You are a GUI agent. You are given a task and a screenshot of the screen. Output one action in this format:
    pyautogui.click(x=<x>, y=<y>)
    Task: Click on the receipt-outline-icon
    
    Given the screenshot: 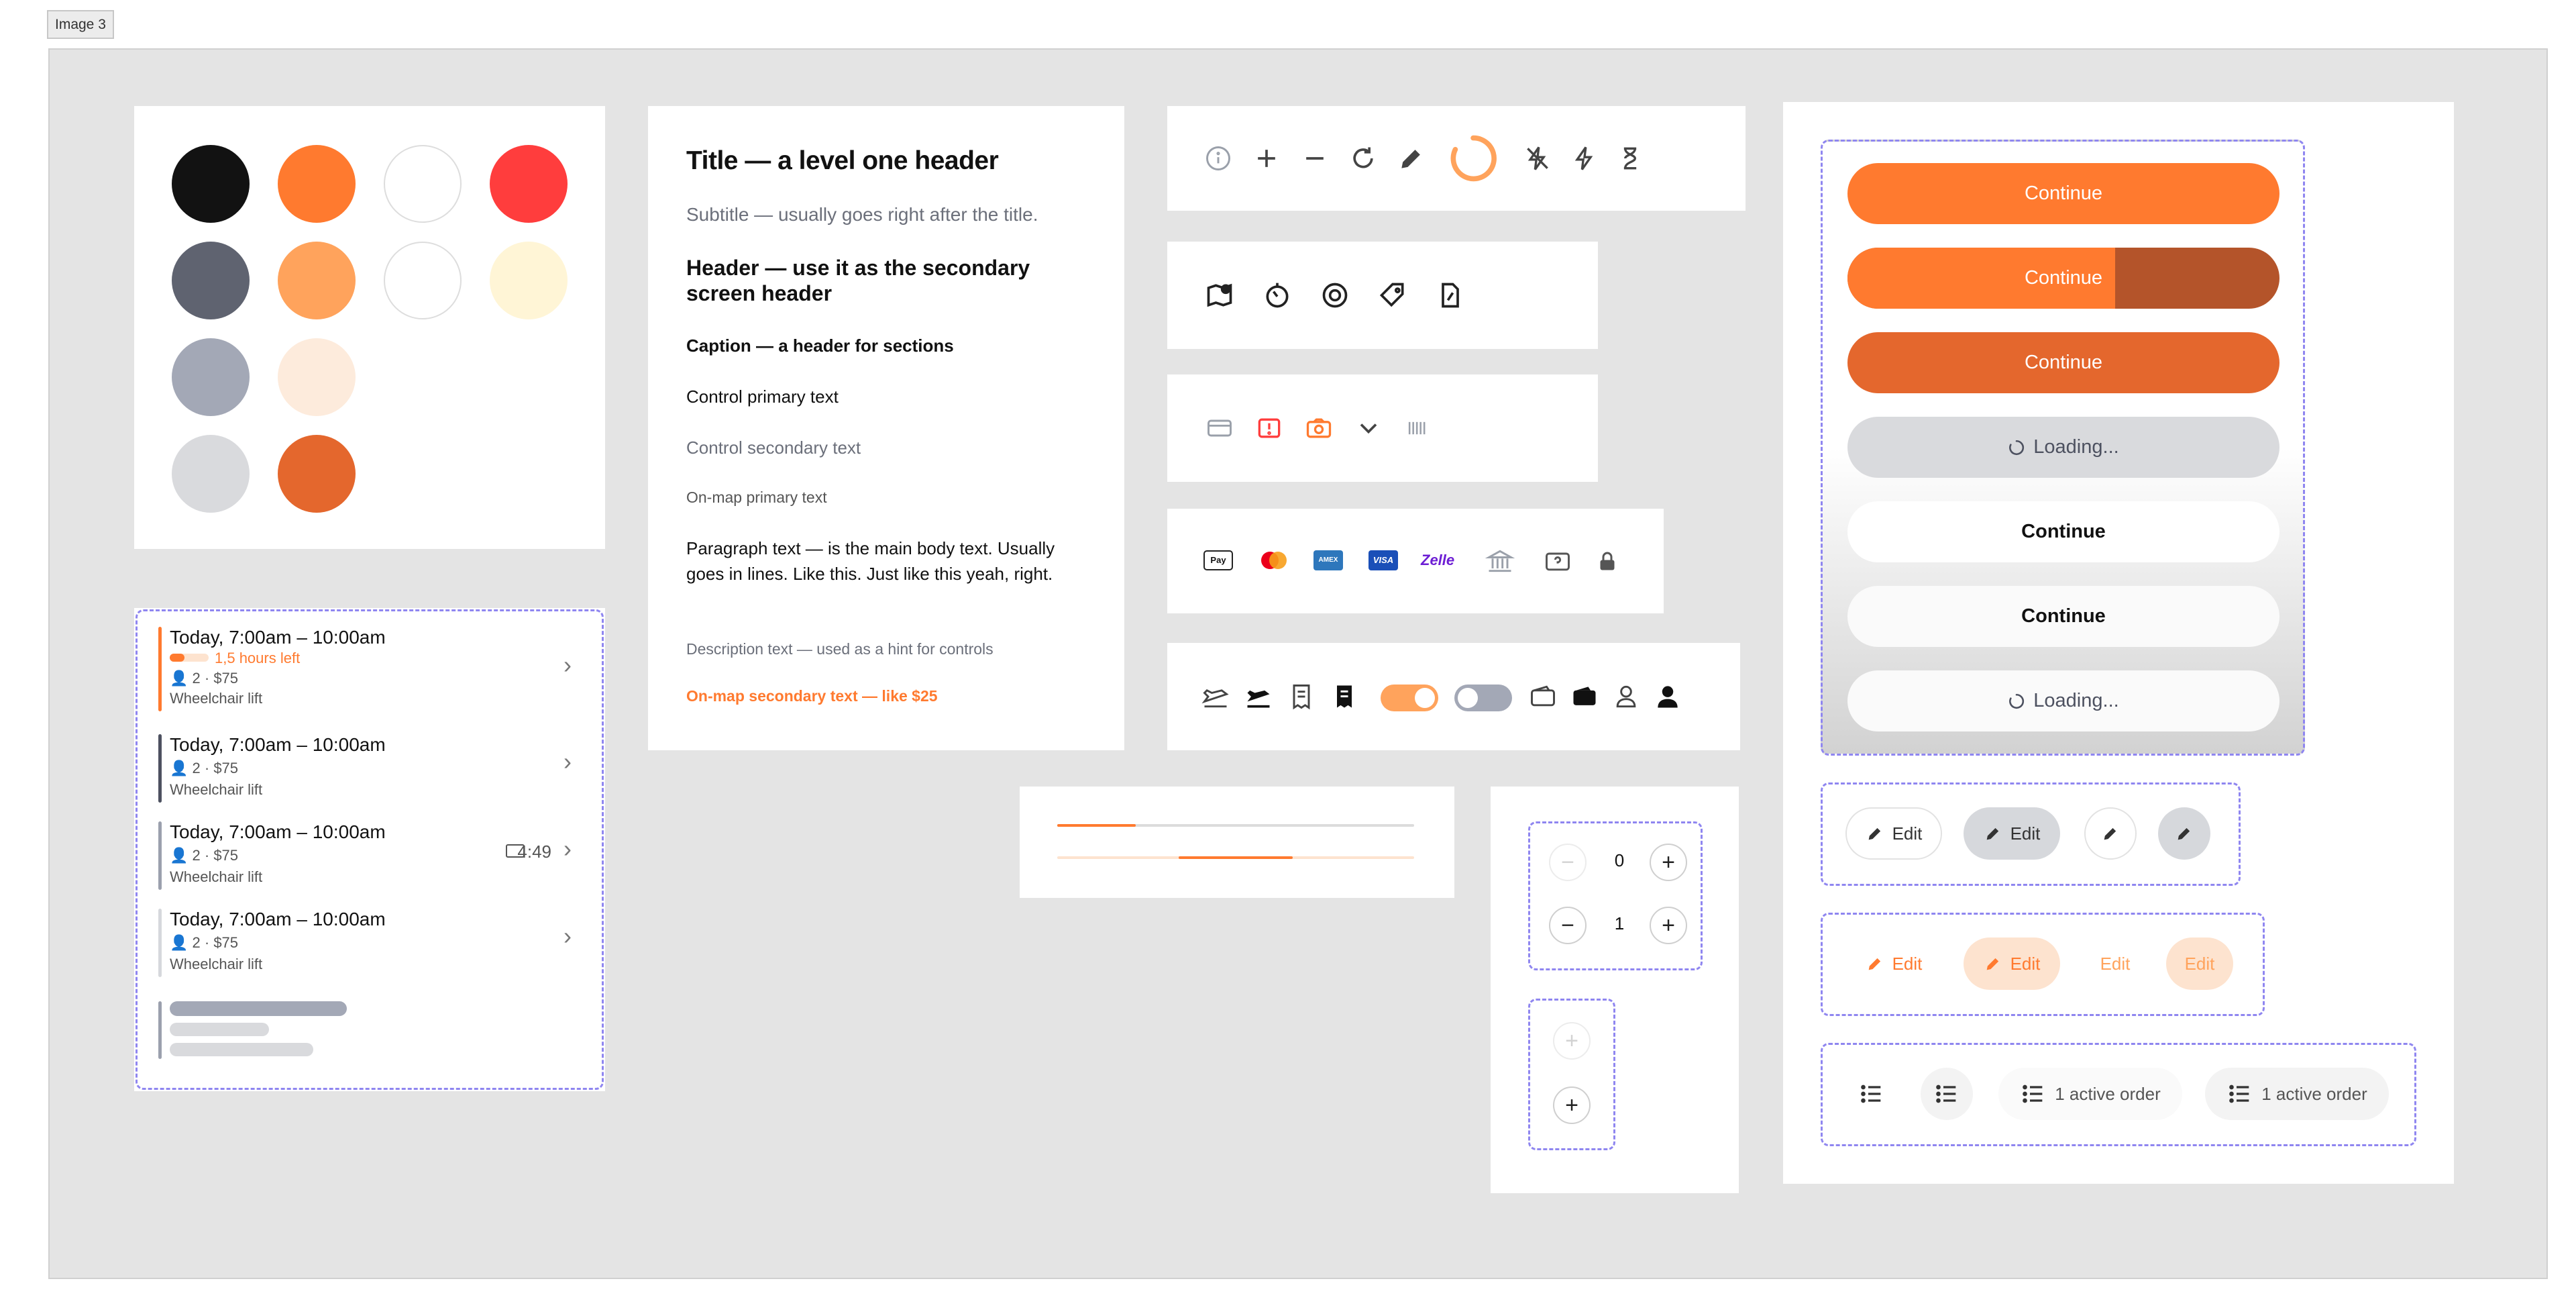 What is the action you would take?
    pyautogui.click(x=1301, y=696)
    